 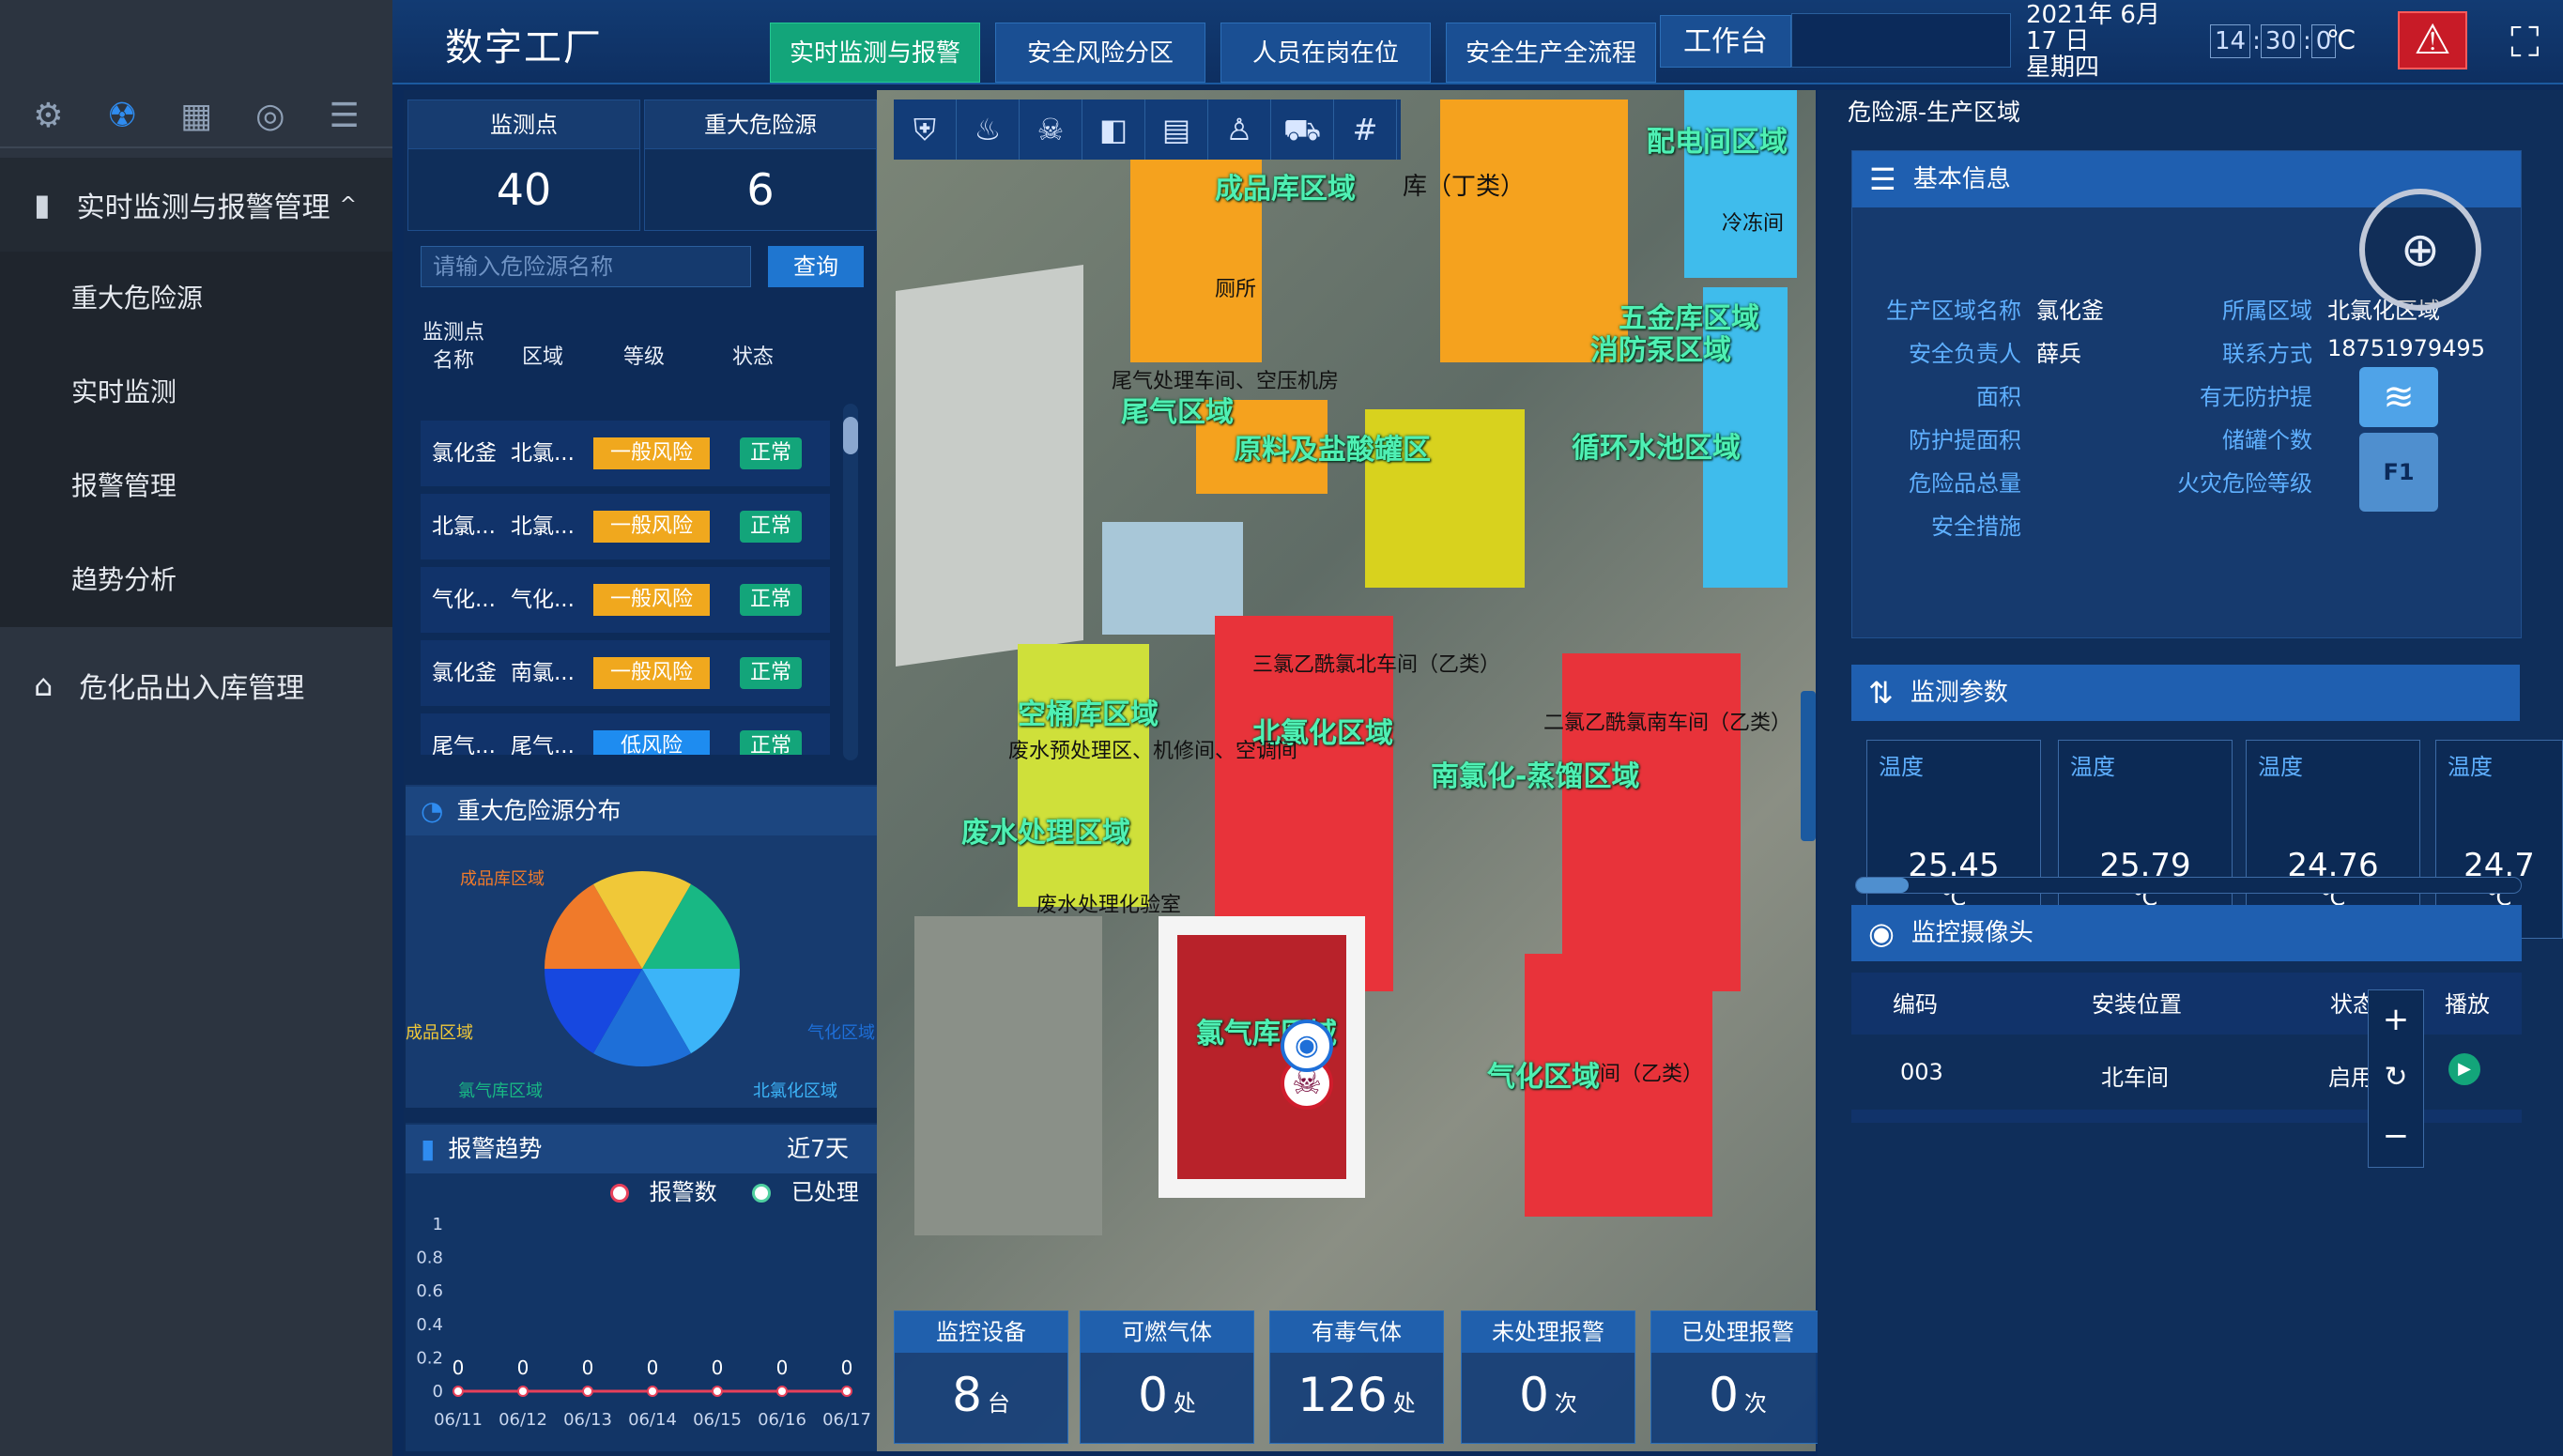 What do you see at coordinates (625, 600) in the screenshot?
I see `table-row: 气化... 气化... 一般风险 正常` at bounding box center [625, 600].